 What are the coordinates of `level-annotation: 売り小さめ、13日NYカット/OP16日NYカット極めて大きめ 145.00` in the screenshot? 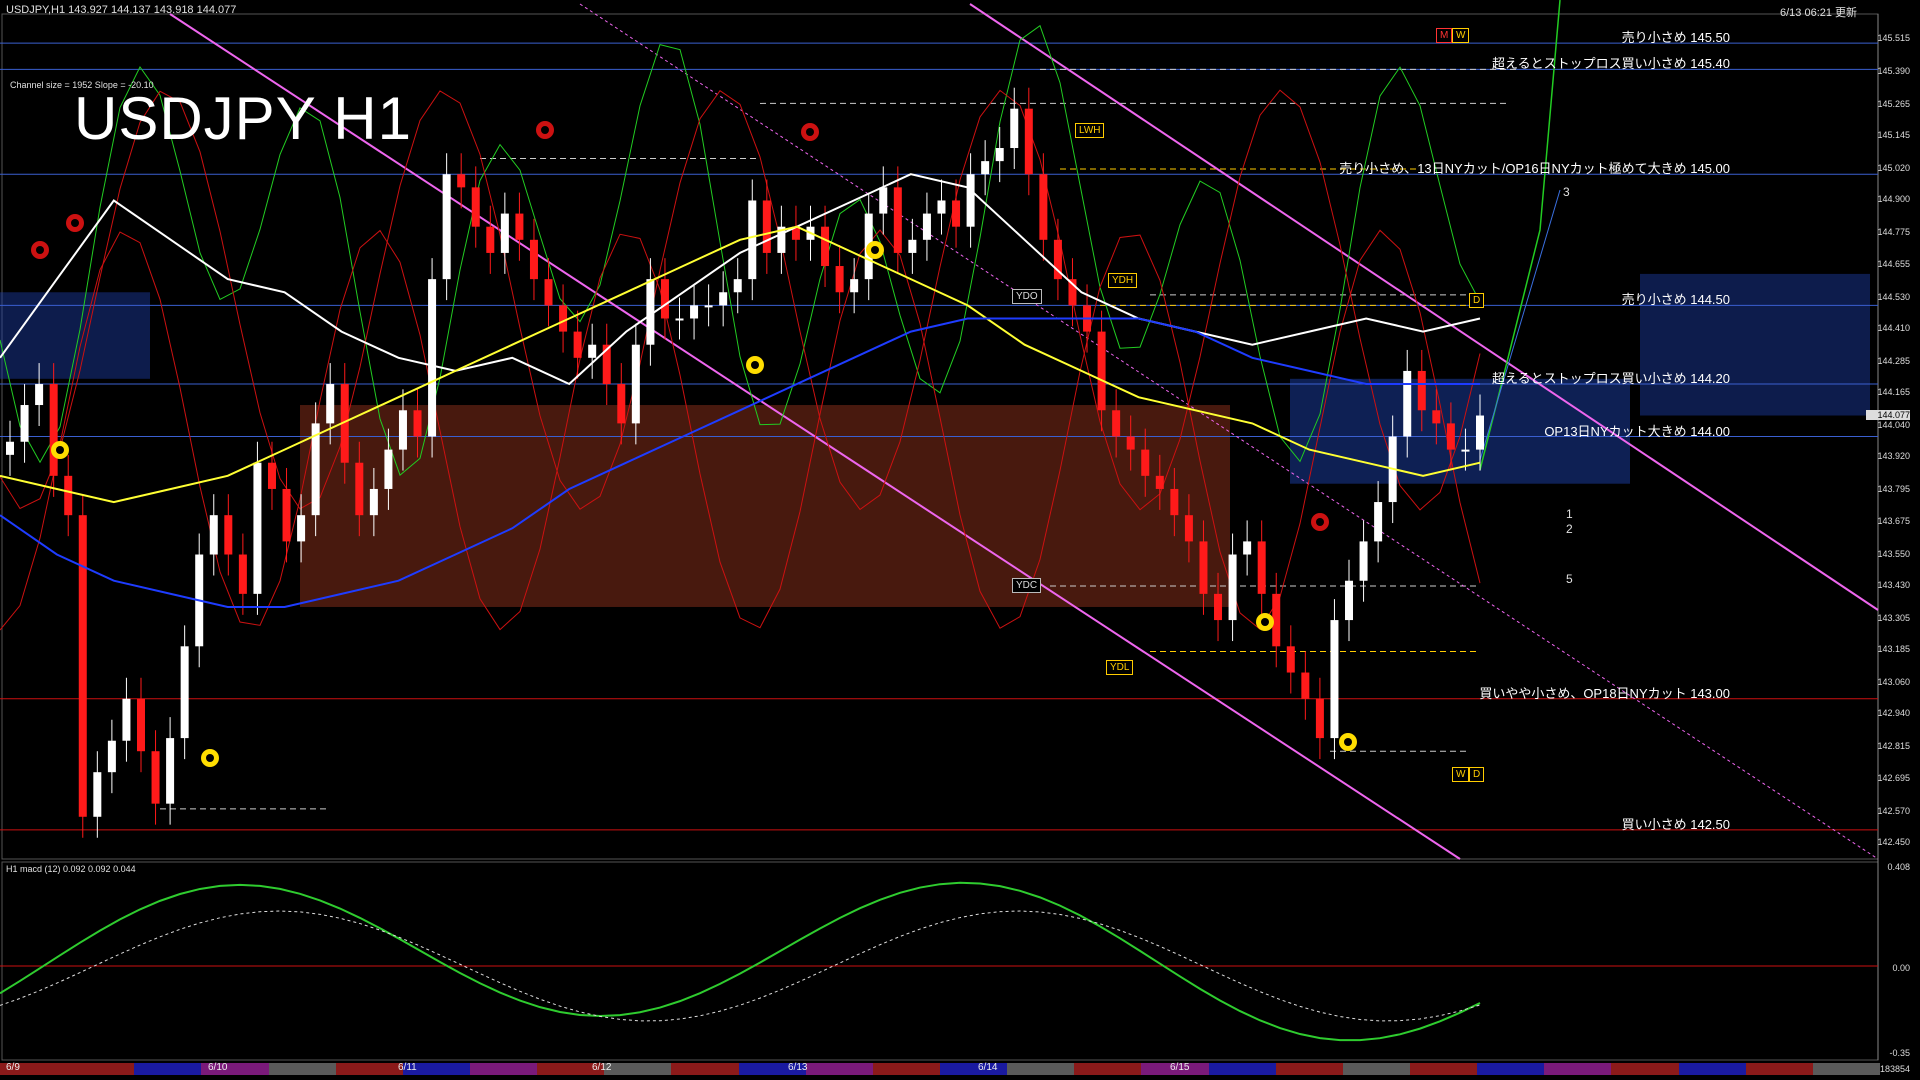 It's located at (1534, 169).